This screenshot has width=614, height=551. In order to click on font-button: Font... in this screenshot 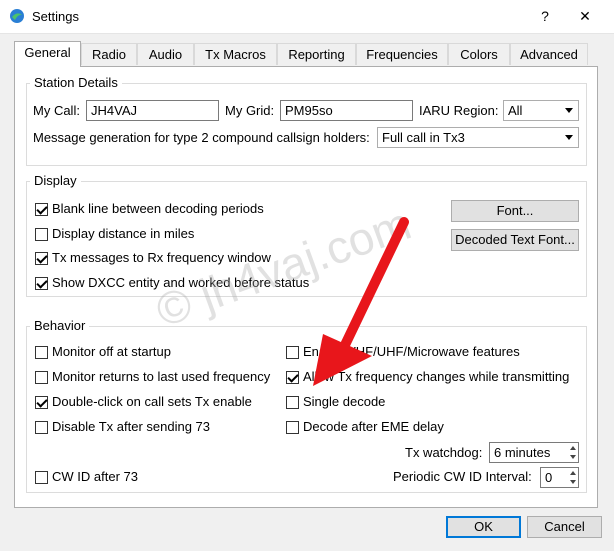, I will do `click(515, 211)`.